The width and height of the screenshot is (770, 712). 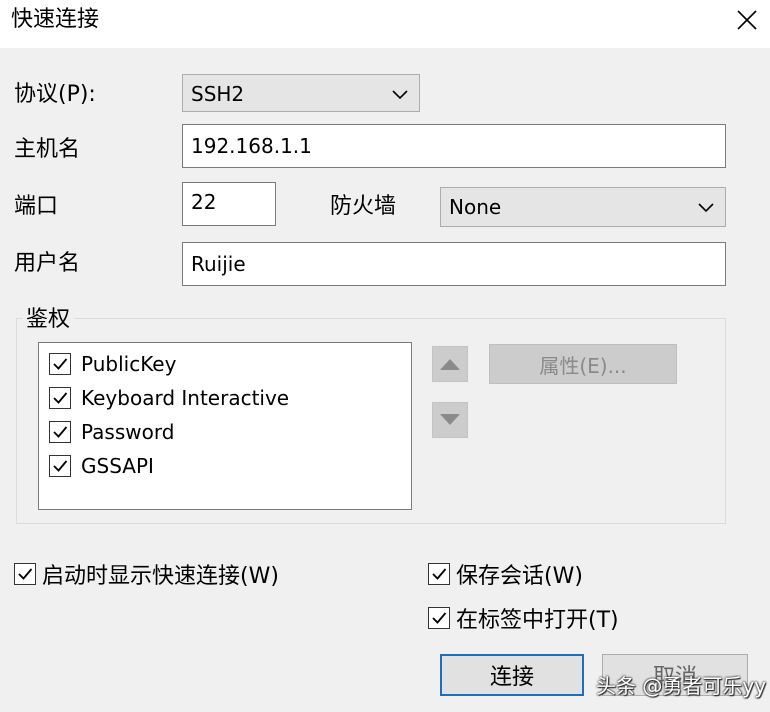 What do you see at coordinates (128, 432) in the screenshot?
I see `list-item-label: Password` at bounding box center [128, 432].